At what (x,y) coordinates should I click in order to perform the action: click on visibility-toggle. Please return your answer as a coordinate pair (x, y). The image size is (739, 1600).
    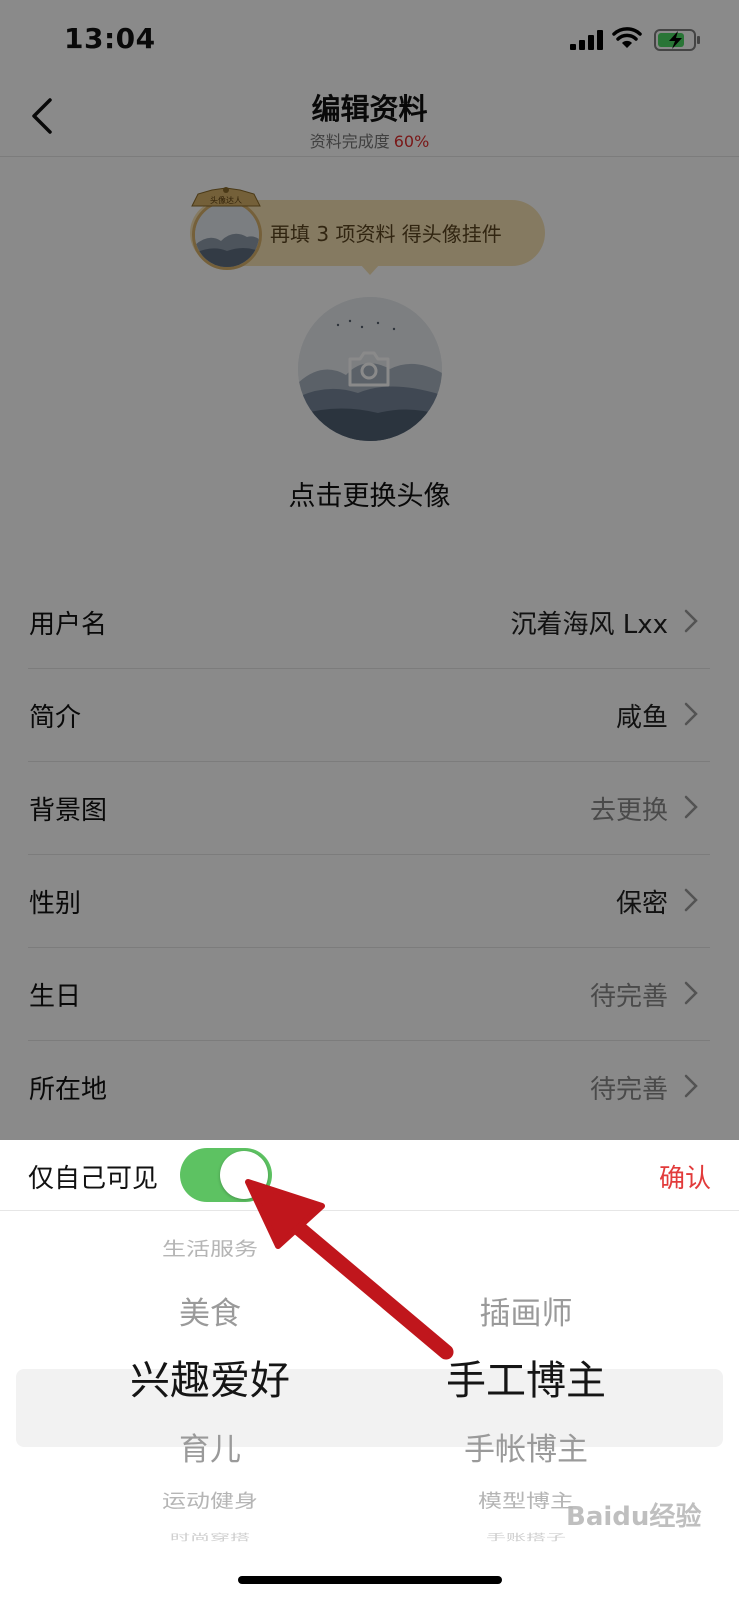
    Looking at the image, I should click on (226, 1175).